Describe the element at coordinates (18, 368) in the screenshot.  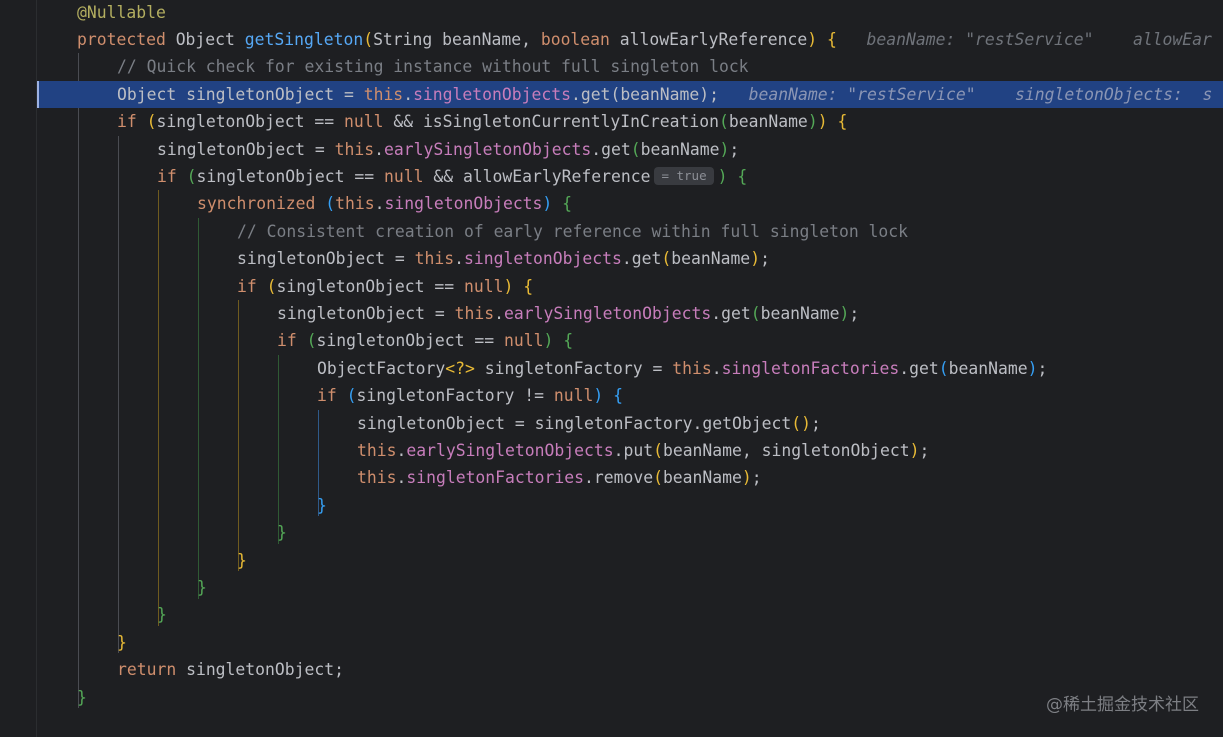
I see `editor-gutter` at that location.